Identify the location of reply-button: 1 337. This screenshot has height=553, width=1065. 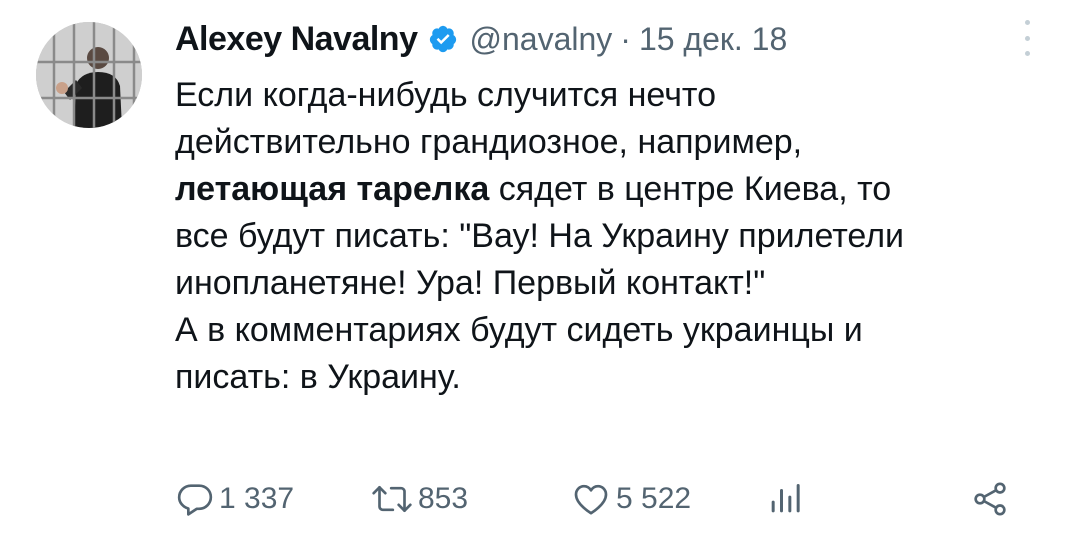
(234, 499).